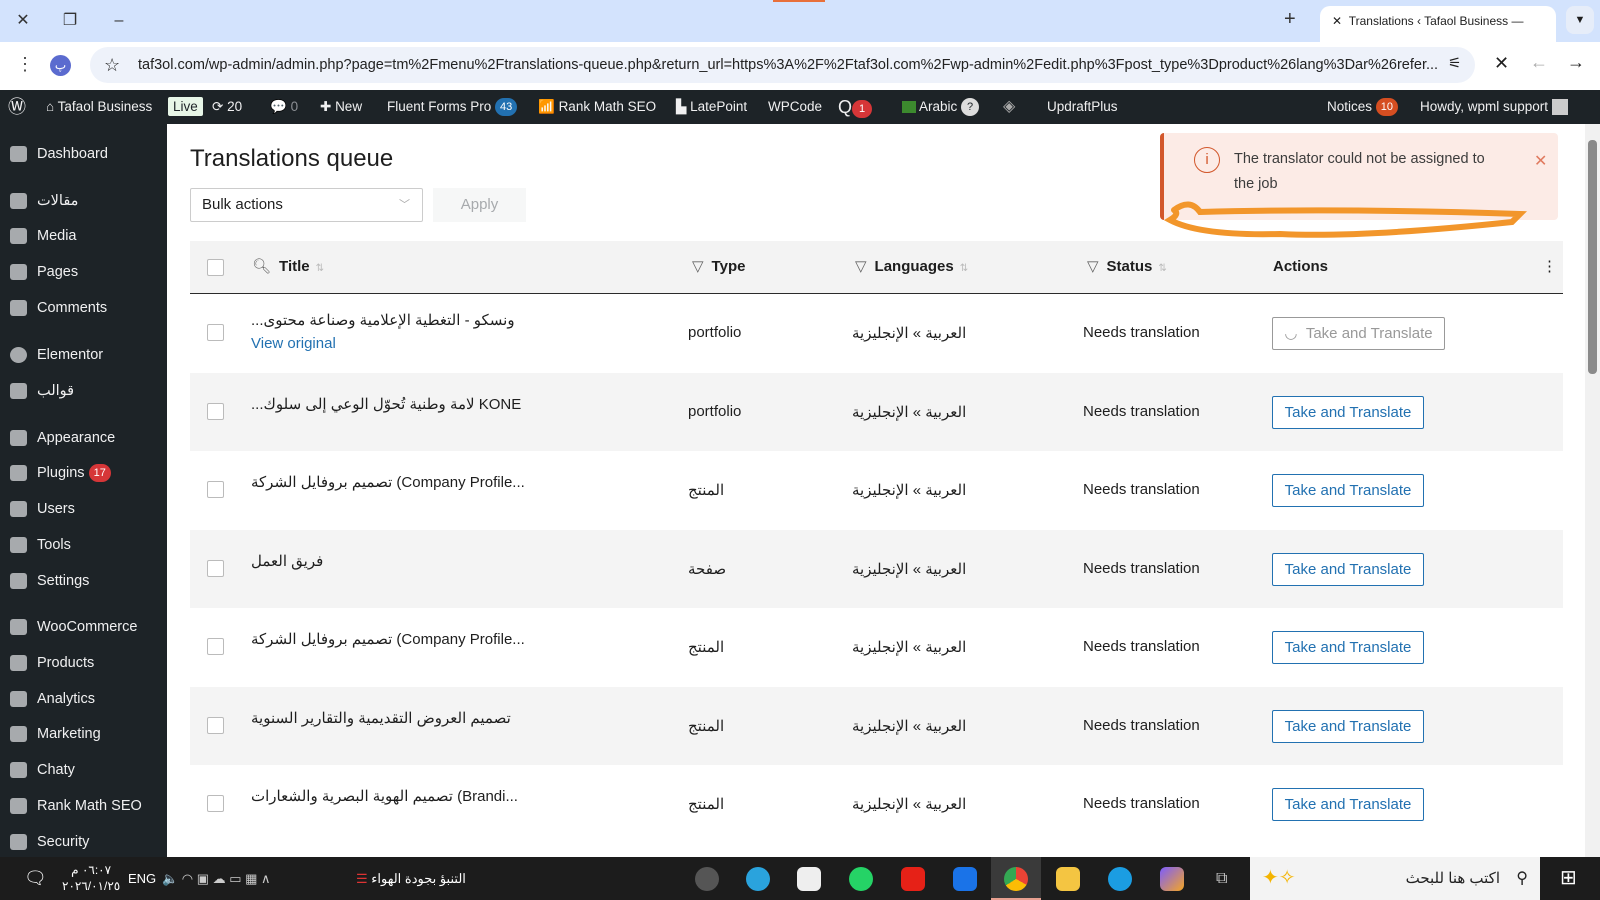 The height and width of the screenshot is (900, 1600). Describe the element at coordinates (35, 878) in the screenshot. I see `notifications-icon: 🗨` at that location.